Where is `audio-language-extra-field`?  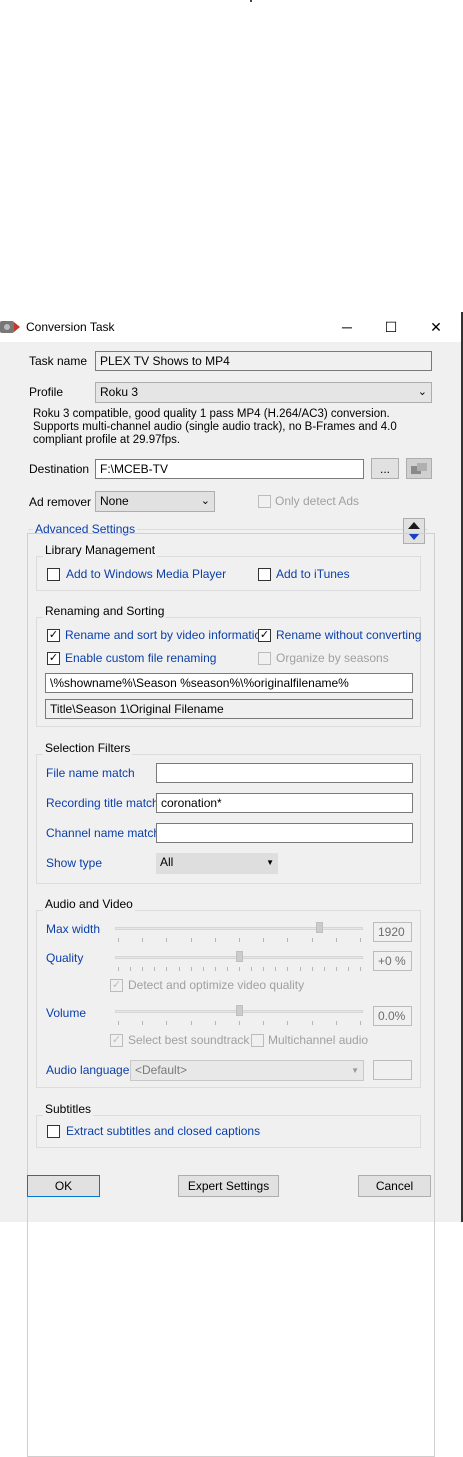 audio-language-extra-field is located at coordinates (392, 1070).